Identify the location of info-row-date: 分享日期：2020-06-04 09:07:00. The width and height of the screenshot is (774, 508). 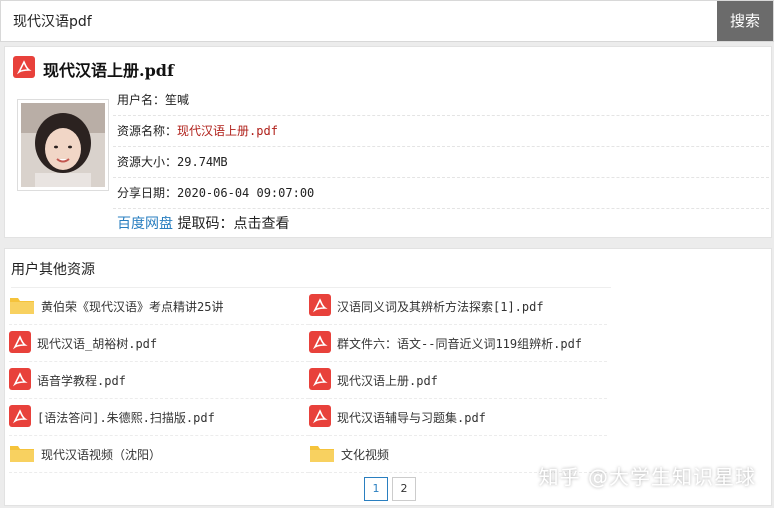
(441, 193).